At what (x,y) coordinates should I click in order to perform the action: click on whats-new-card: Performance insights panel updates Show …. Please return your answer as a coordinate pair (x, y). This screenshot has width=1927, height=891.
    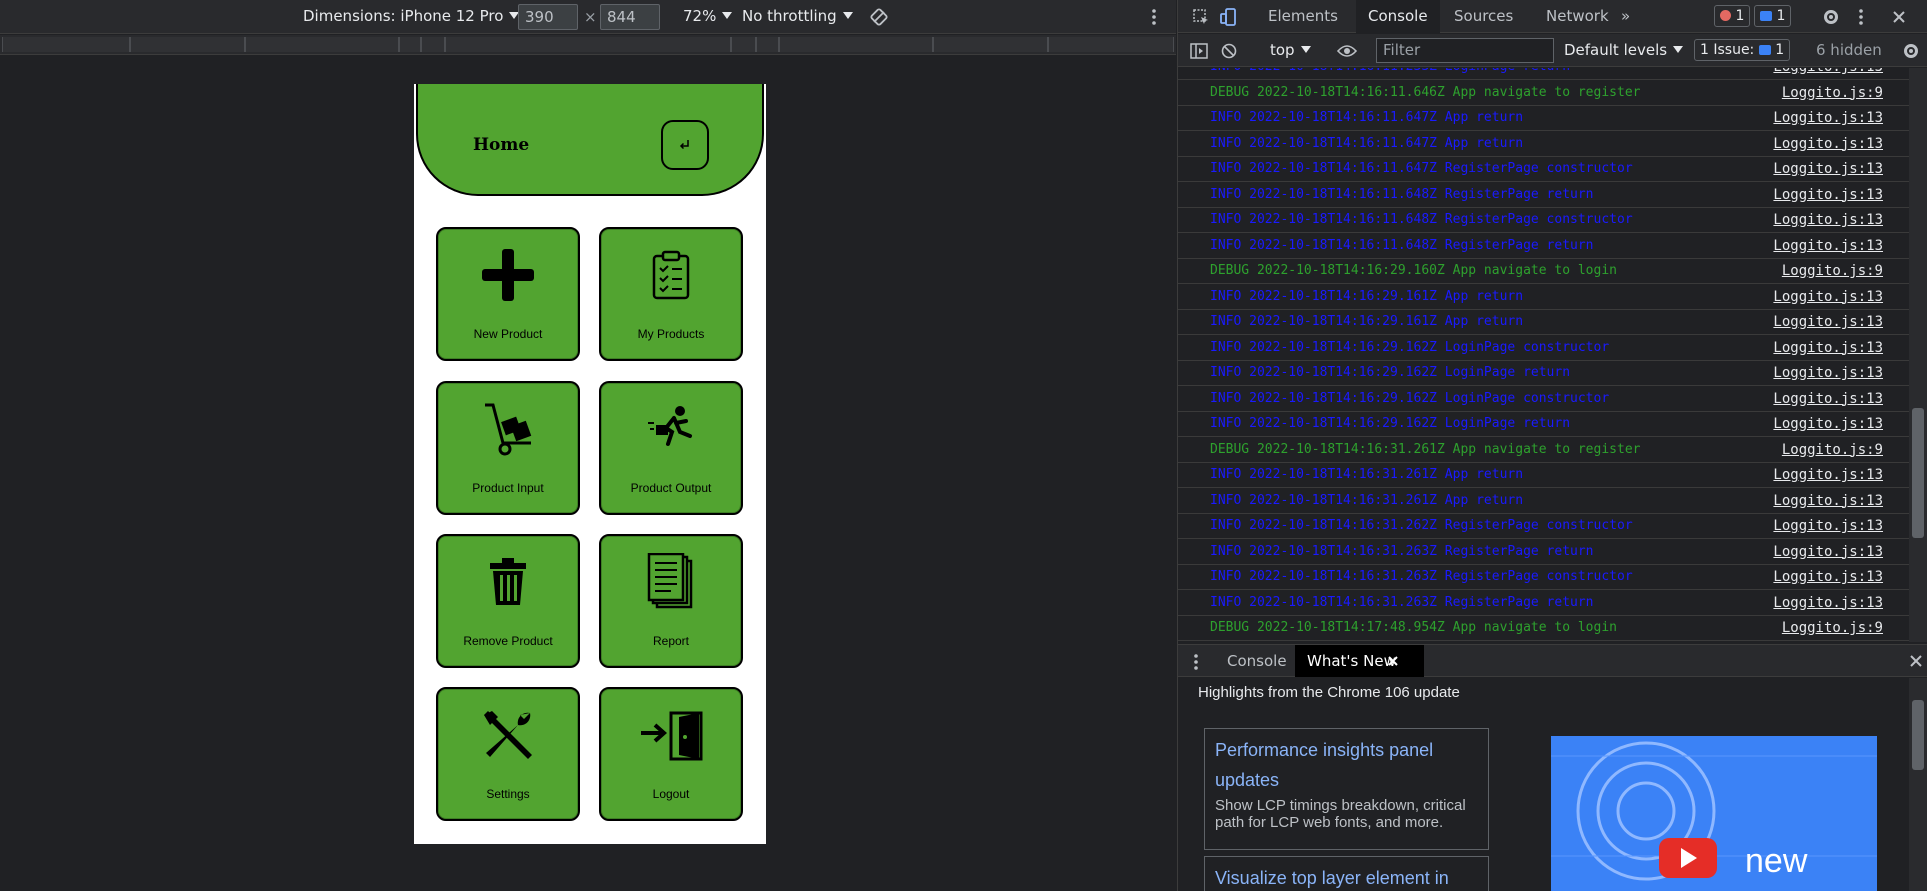
    Looking at the image, I should click on (1346, 789).